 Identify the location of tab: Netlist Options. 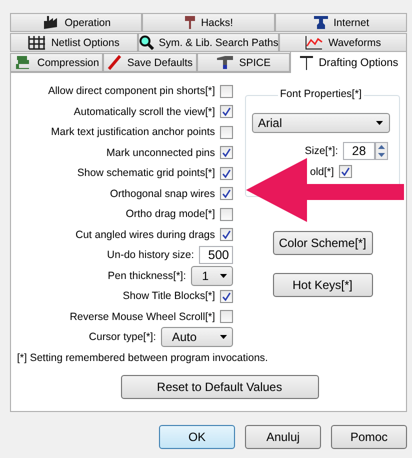
(74, 42).